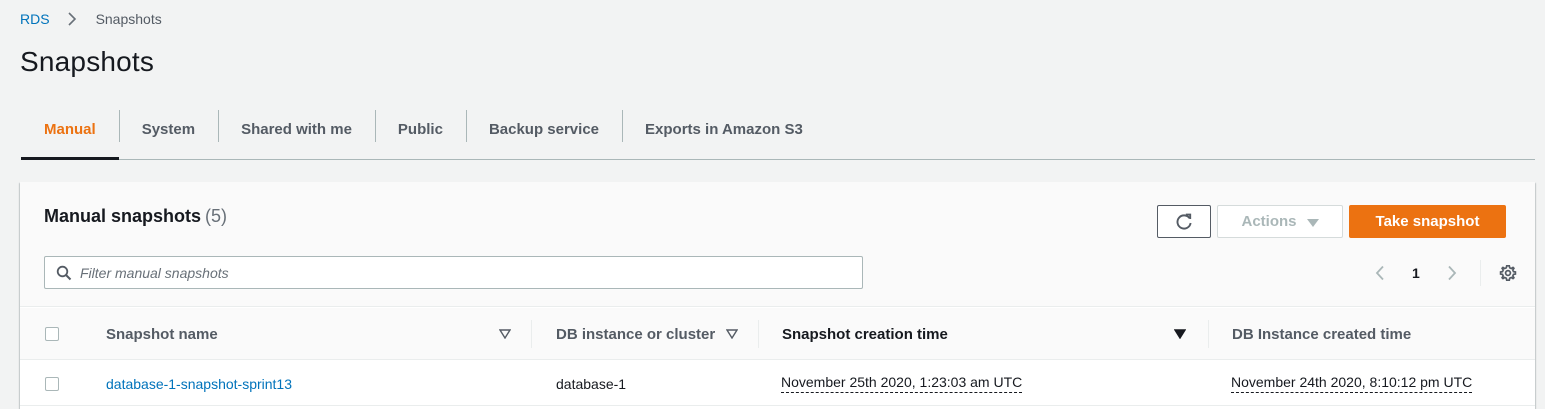 The image size is (1545, 409). Describe the element at coordinates (87, 61) in the screenshot. I see `page-title: Snapshots` at that location.